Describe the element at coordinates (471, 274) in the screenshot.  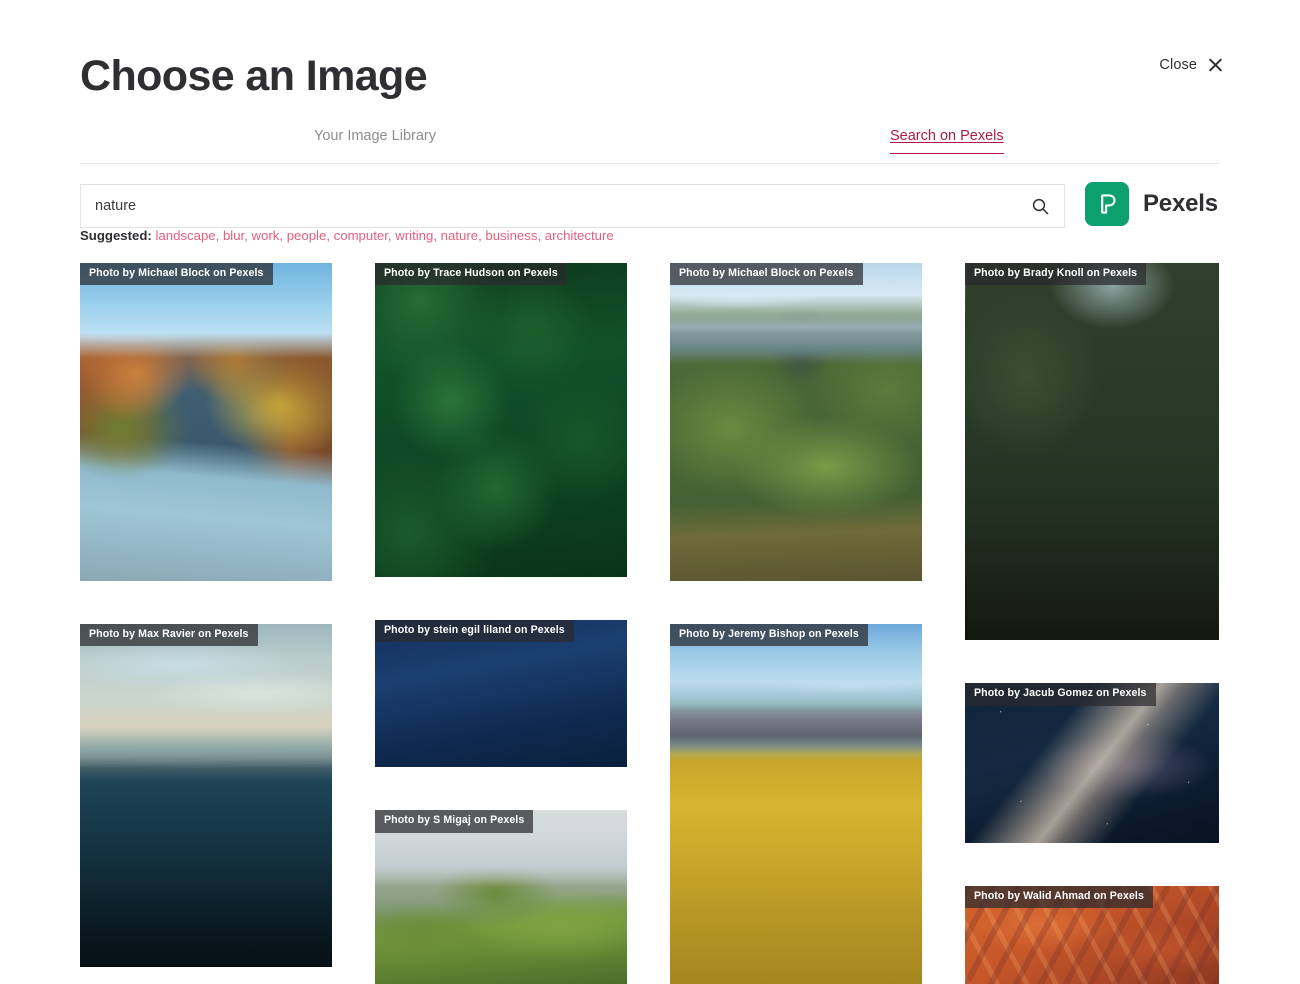
I see `photo-credit: Photo by Trace Hudson on Pexels` at that location.